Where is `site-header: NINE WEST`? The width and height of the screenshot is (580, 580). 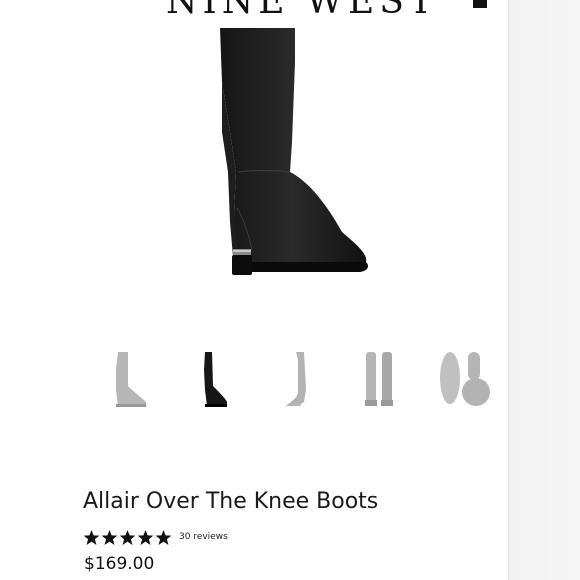
site-header: NINE WEST is located at coordinates (254, 11).